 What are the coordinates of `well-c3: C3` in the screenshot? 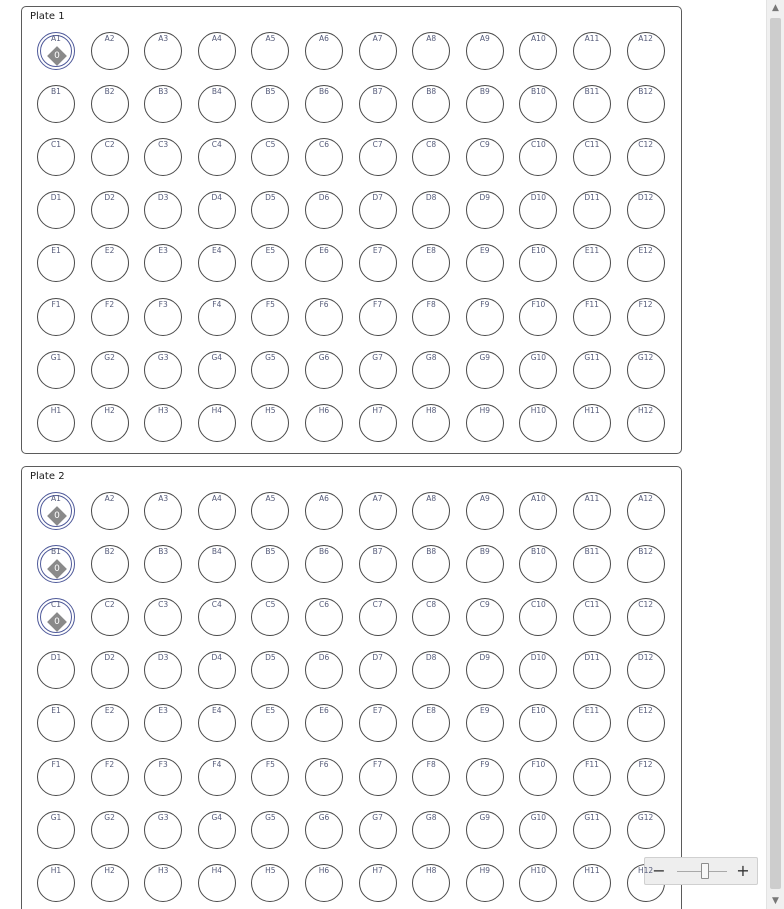 It's located at (163, 157).